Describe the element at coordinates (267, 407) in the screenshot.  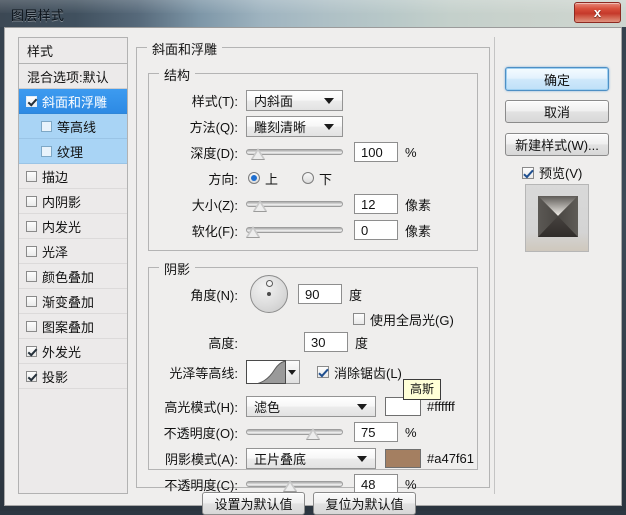
I see `highlight-mode-value: 滤色` at that location.